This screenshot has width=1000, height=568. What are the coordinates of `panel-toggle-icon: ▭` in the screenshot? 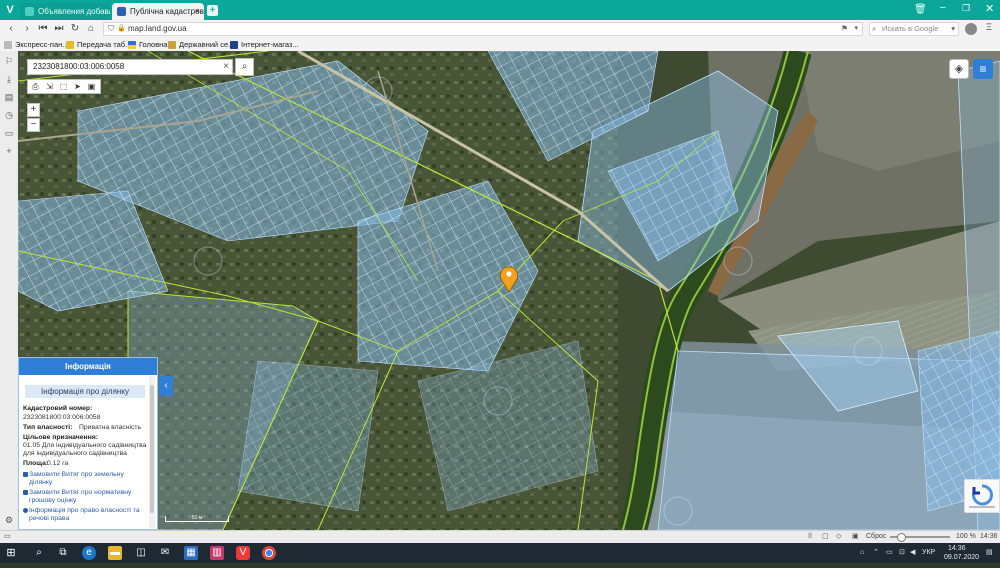 It's located at (7, 537).